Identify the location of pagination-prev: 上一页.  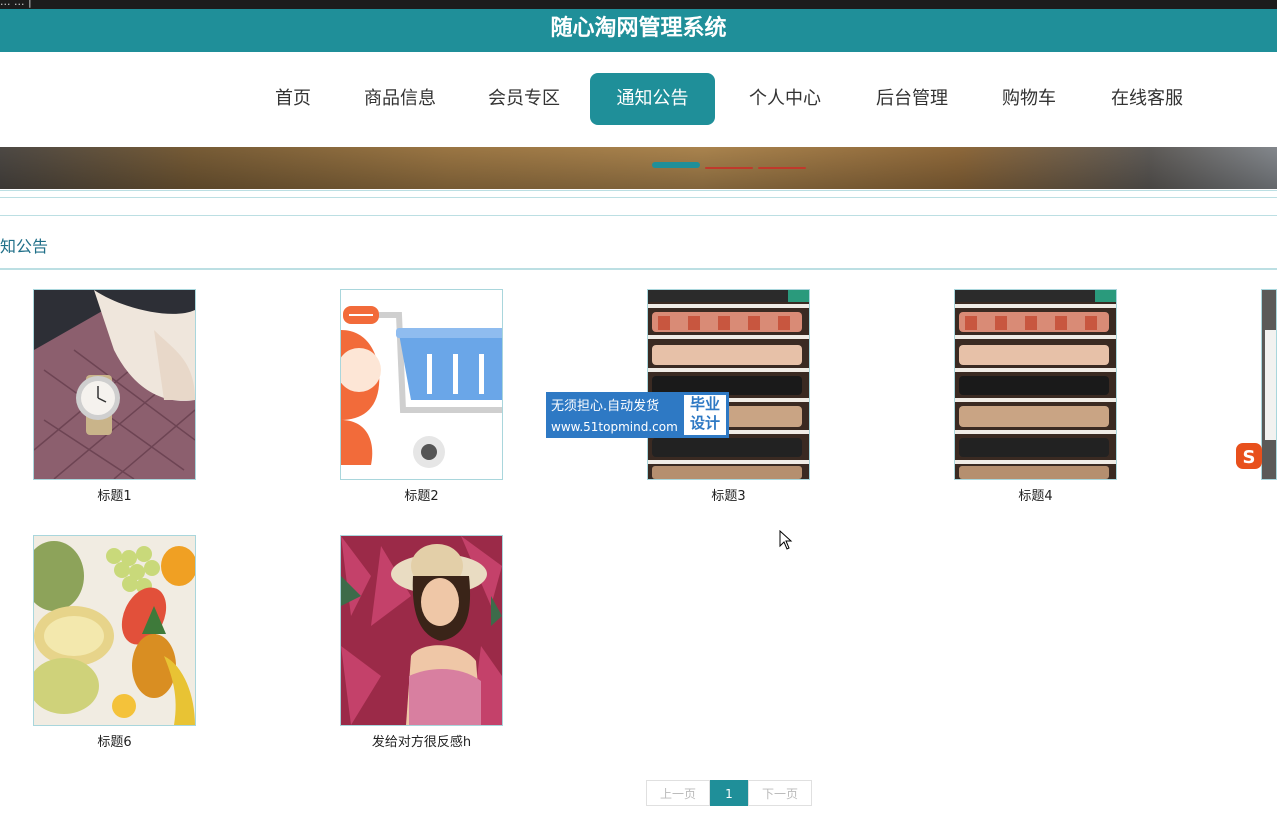
(678, 793).